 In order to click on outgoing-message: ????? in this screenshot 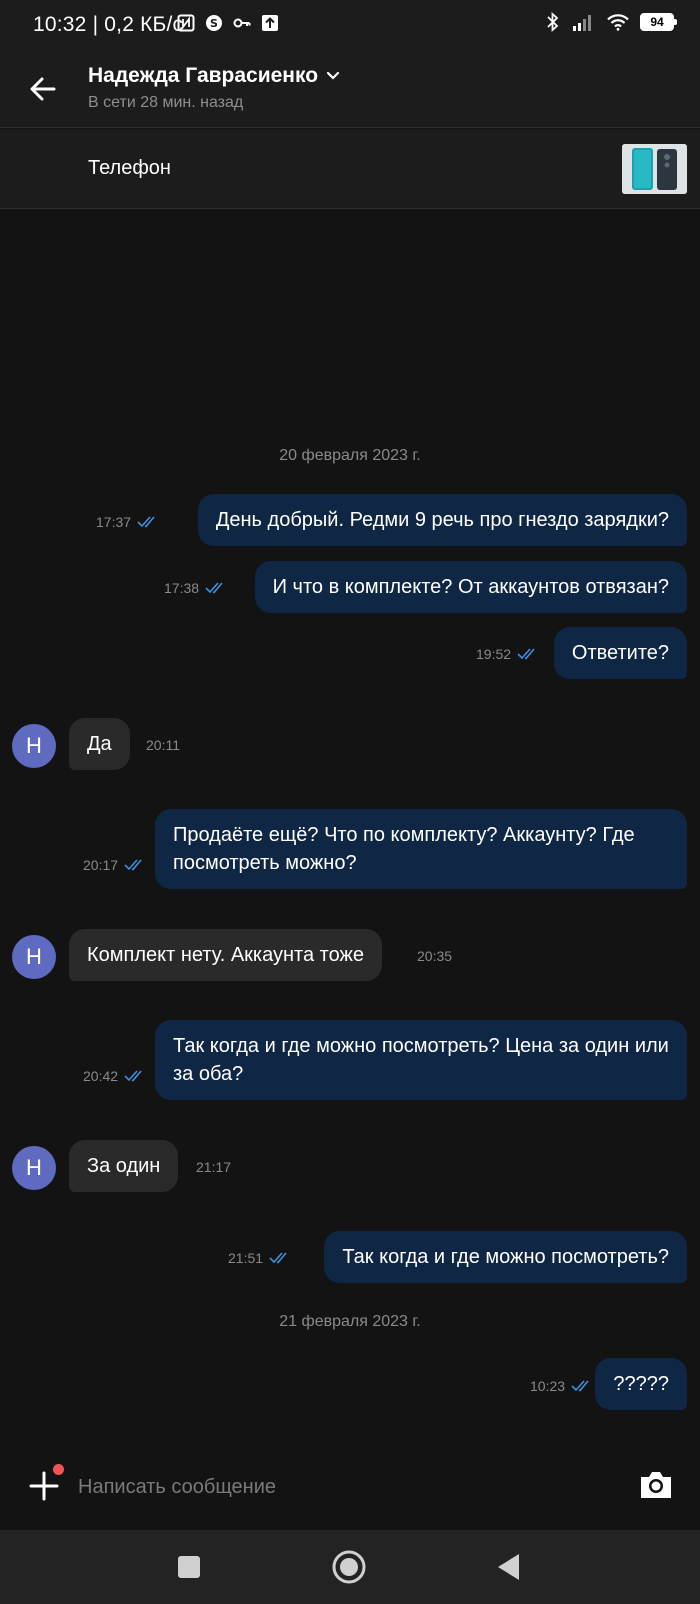, I will do `click(641, 1384)`.